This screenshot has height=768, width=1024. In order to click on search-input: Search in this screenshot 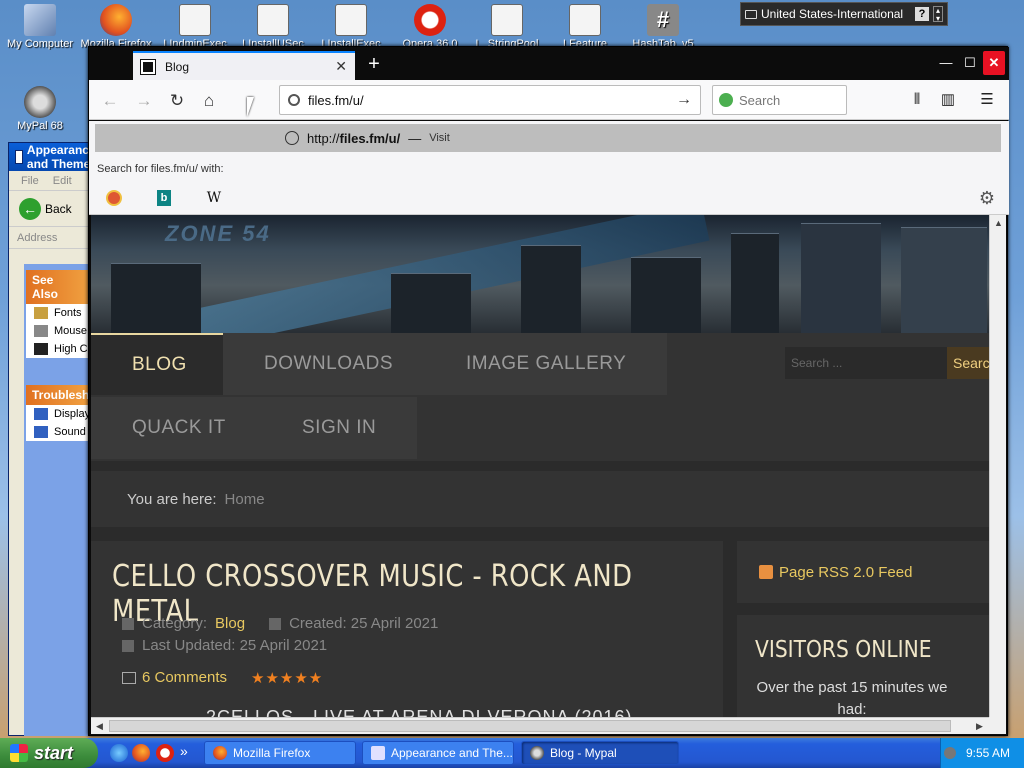, I will do `click(759, 100)`.